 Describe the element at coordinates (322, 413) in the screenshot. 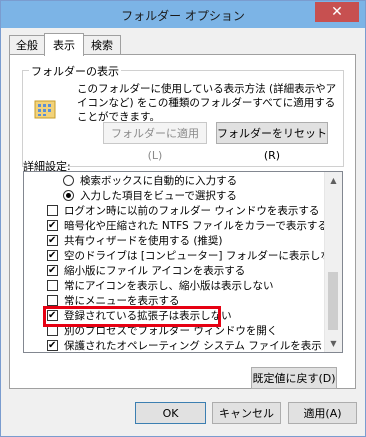

I see `apply-button: 適用(A)` at that location.